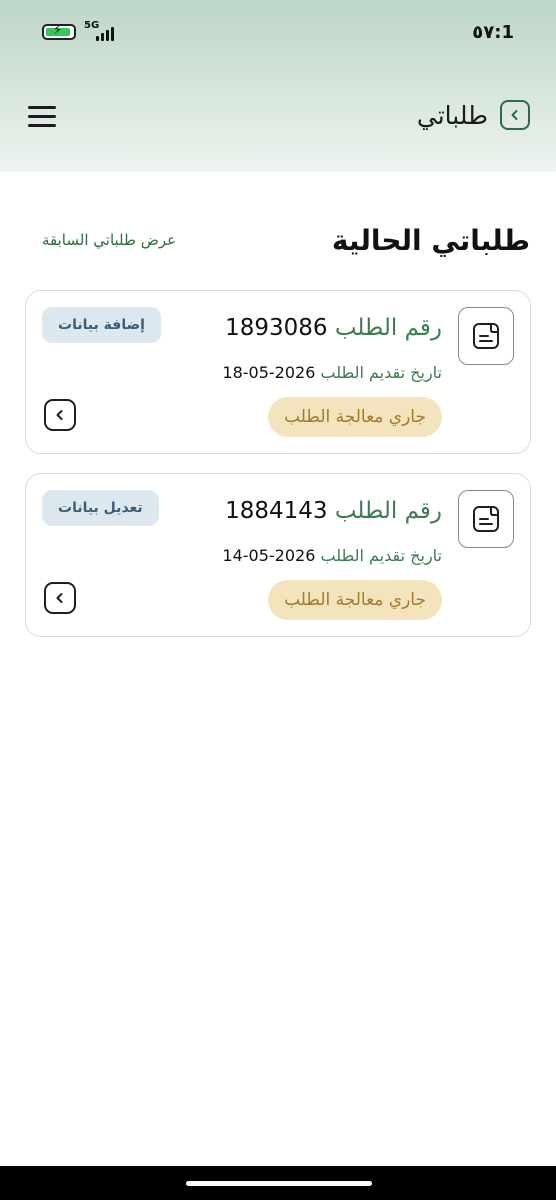 This screenshot has height=1200, width=556. I want to click on header-title-group: طلباتي, so click(473, 115).